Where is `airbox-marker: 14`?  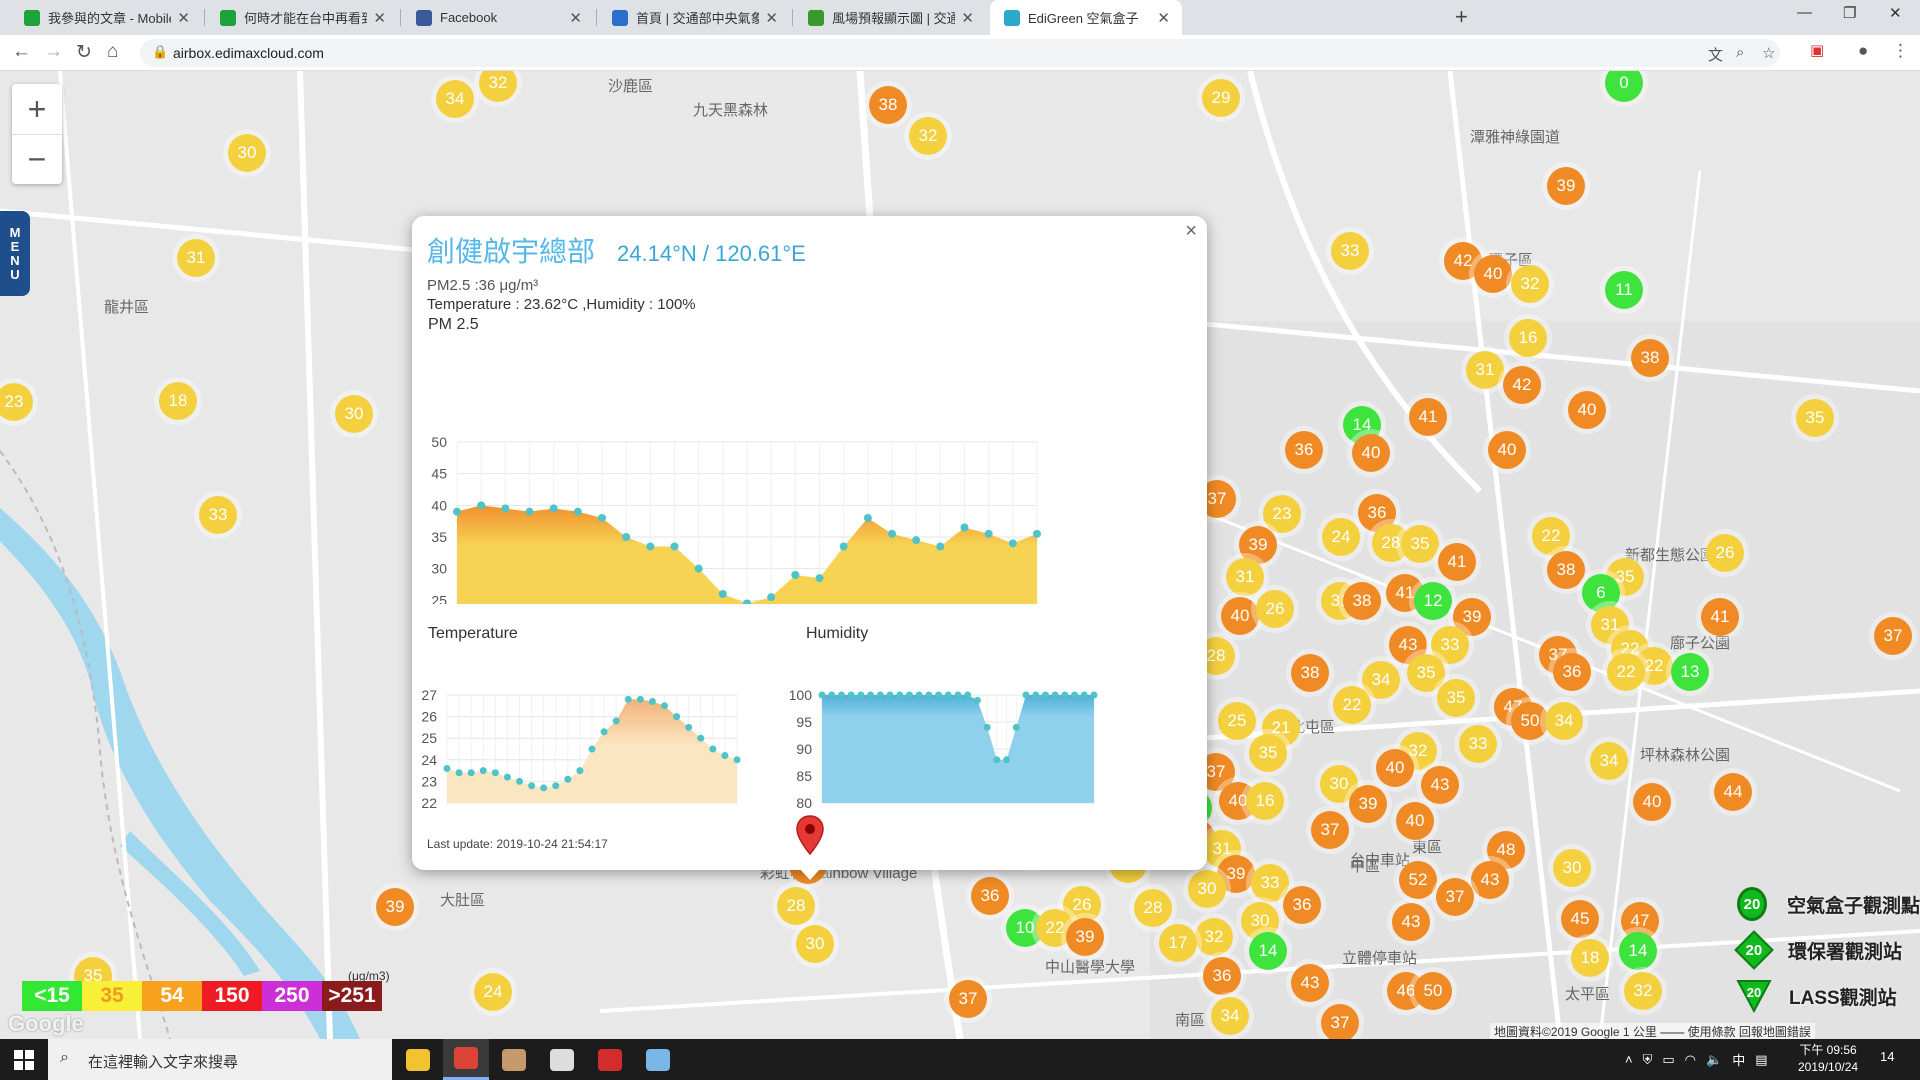
airbox-marker: 14 is located at coordinates (1268, 951).